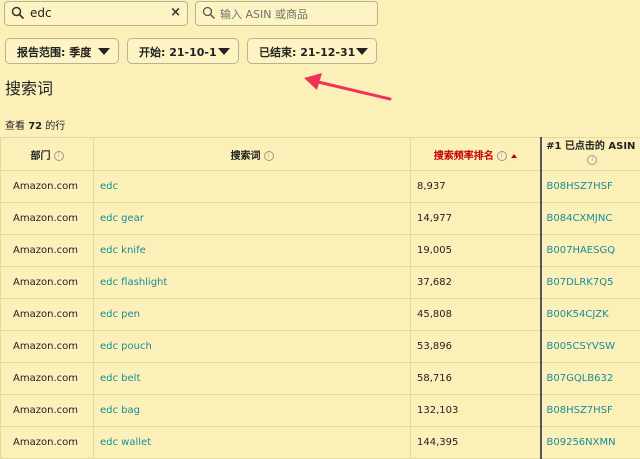  I want to click on column-header-asin: #1 已点击的 ASIN i, so click(590, 154).